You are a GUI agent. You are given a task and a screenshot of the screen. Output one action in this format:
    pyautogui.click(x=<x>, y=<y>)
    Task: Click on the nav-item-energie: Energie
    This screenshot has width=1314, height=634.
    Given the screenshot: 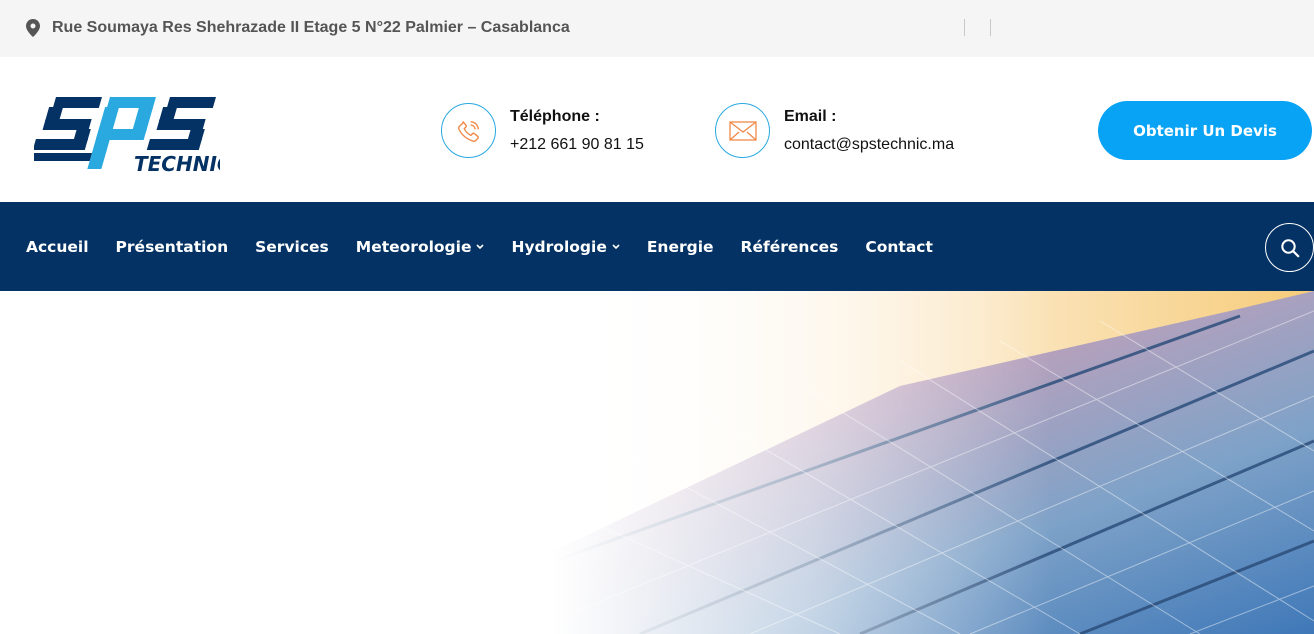 What is the action you would take?
    pyautogui.click(x=680, y=247)
    